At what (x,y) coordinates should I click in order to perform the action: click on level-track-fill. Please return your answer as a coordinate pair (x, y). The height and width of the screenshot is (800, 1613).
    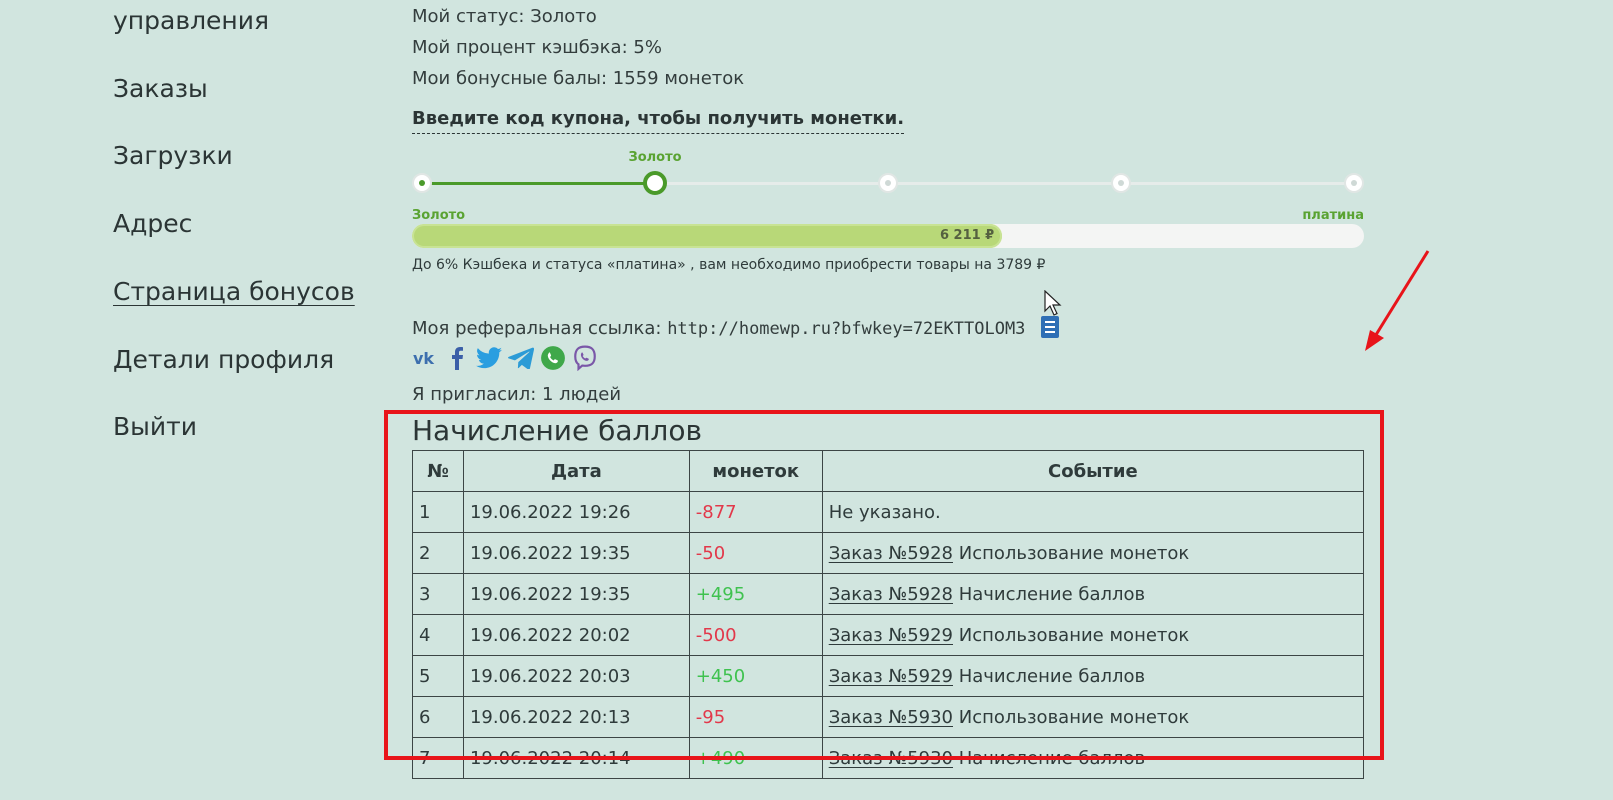
    Looking at the image, I should click on (538, 183).